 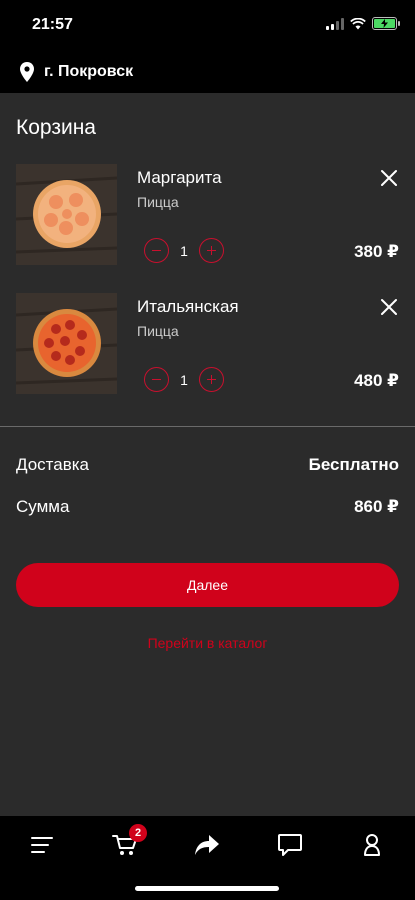 I want to click on profile-icon, so click(x=372, y=845).